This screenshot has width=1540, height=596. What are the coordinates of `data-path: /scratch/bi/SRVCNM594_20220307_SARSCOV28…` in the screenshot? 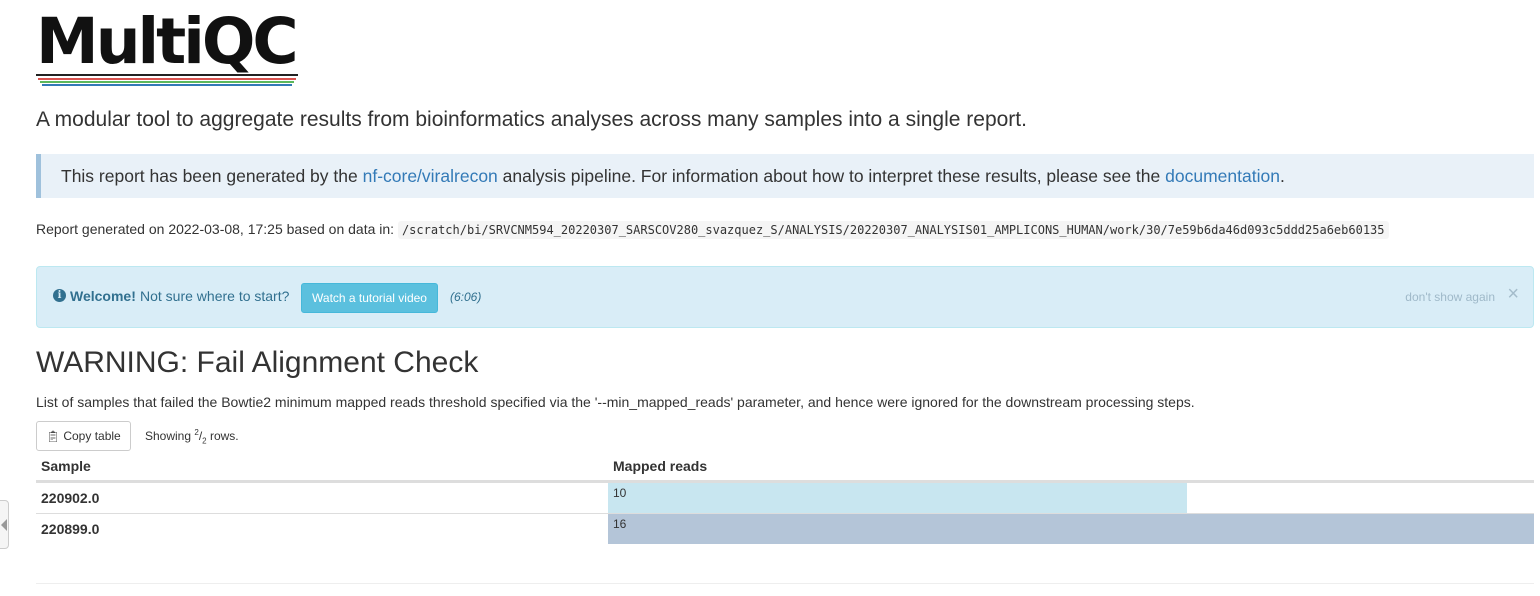 It's located at (893, 230).